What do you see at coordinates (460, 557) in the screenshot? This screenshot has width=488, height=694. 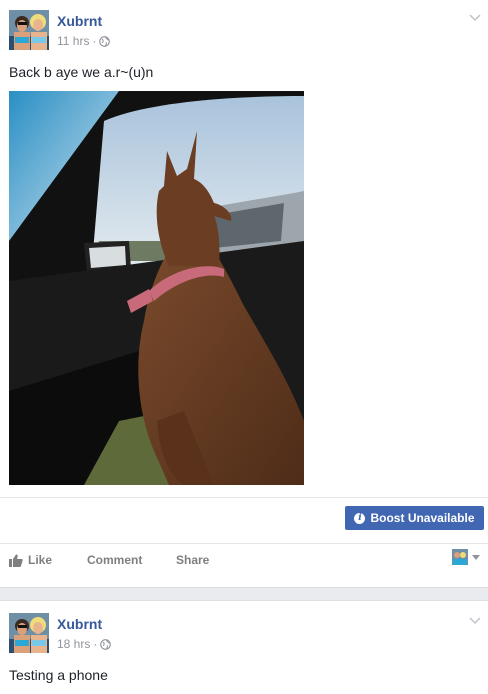 I see `avatar` at bounding box center [460, 557].